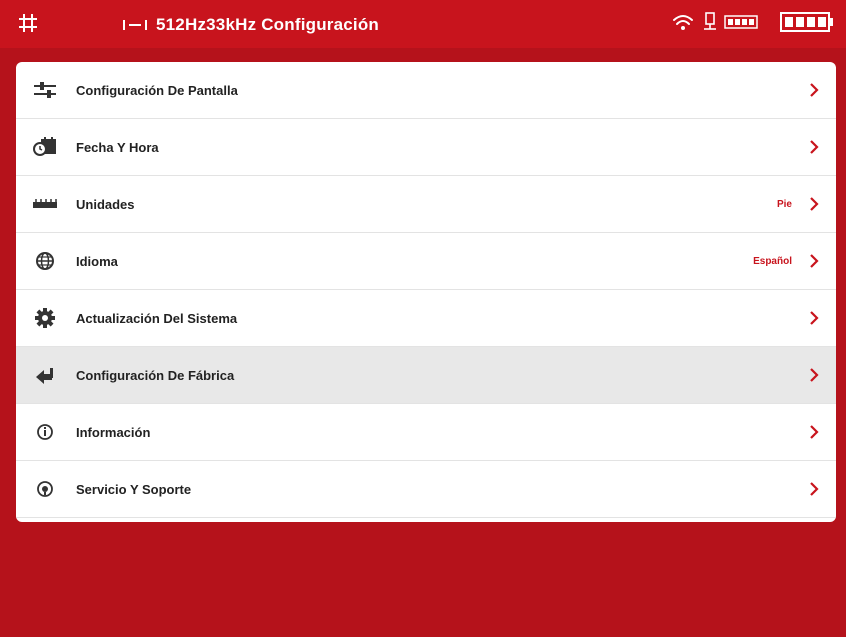 The image size is (846, 637). What do you see at coordinates (155, 375) in the screenshot?
I see `menu-item-label: Configuración De Fábrica` at bounding box center [155, 375].